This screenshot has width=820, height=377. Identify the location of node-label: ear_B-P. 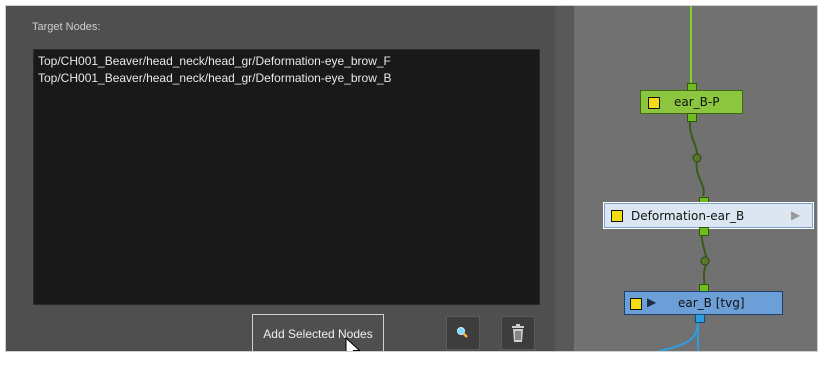
(697, 102).